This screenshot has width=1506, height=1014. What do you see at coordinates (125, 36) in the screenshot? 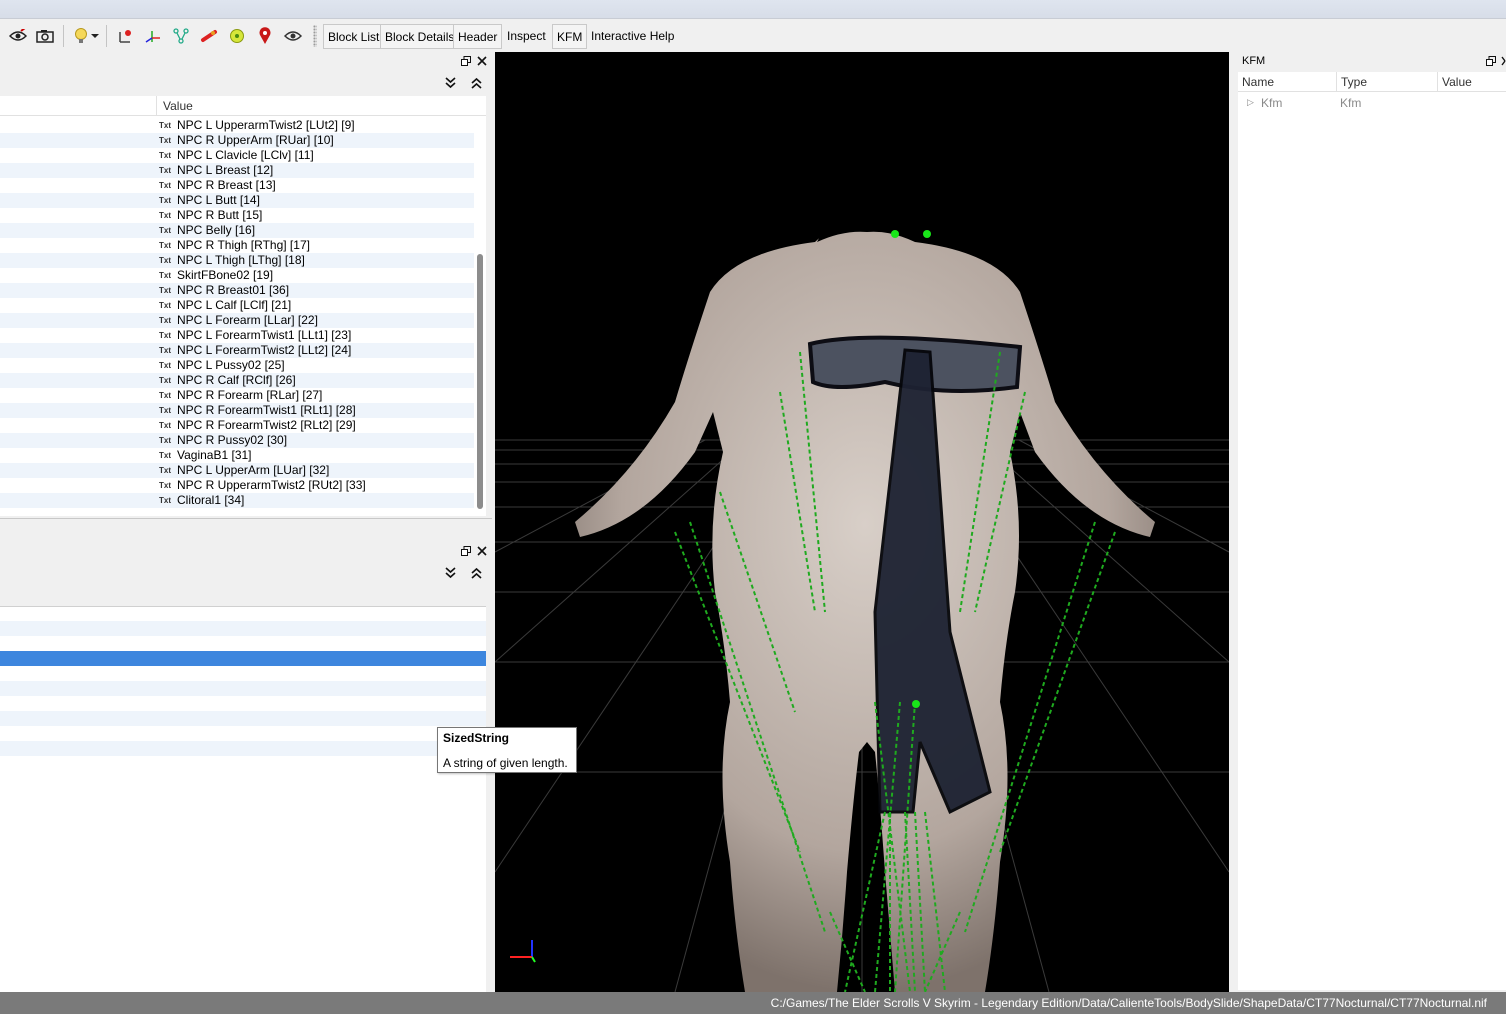
I see `axes-icon` at bounding box center [125, 36].